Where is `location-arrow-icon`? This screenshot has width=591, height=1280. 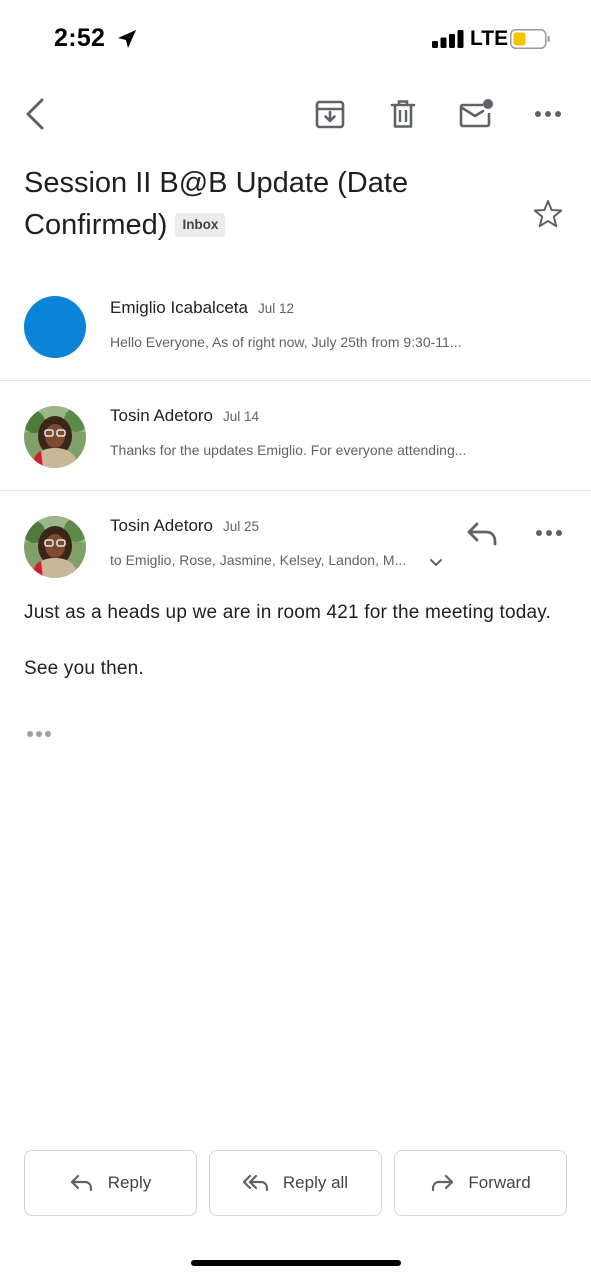 location-arrow-icon is located at coordinates (127, 39).